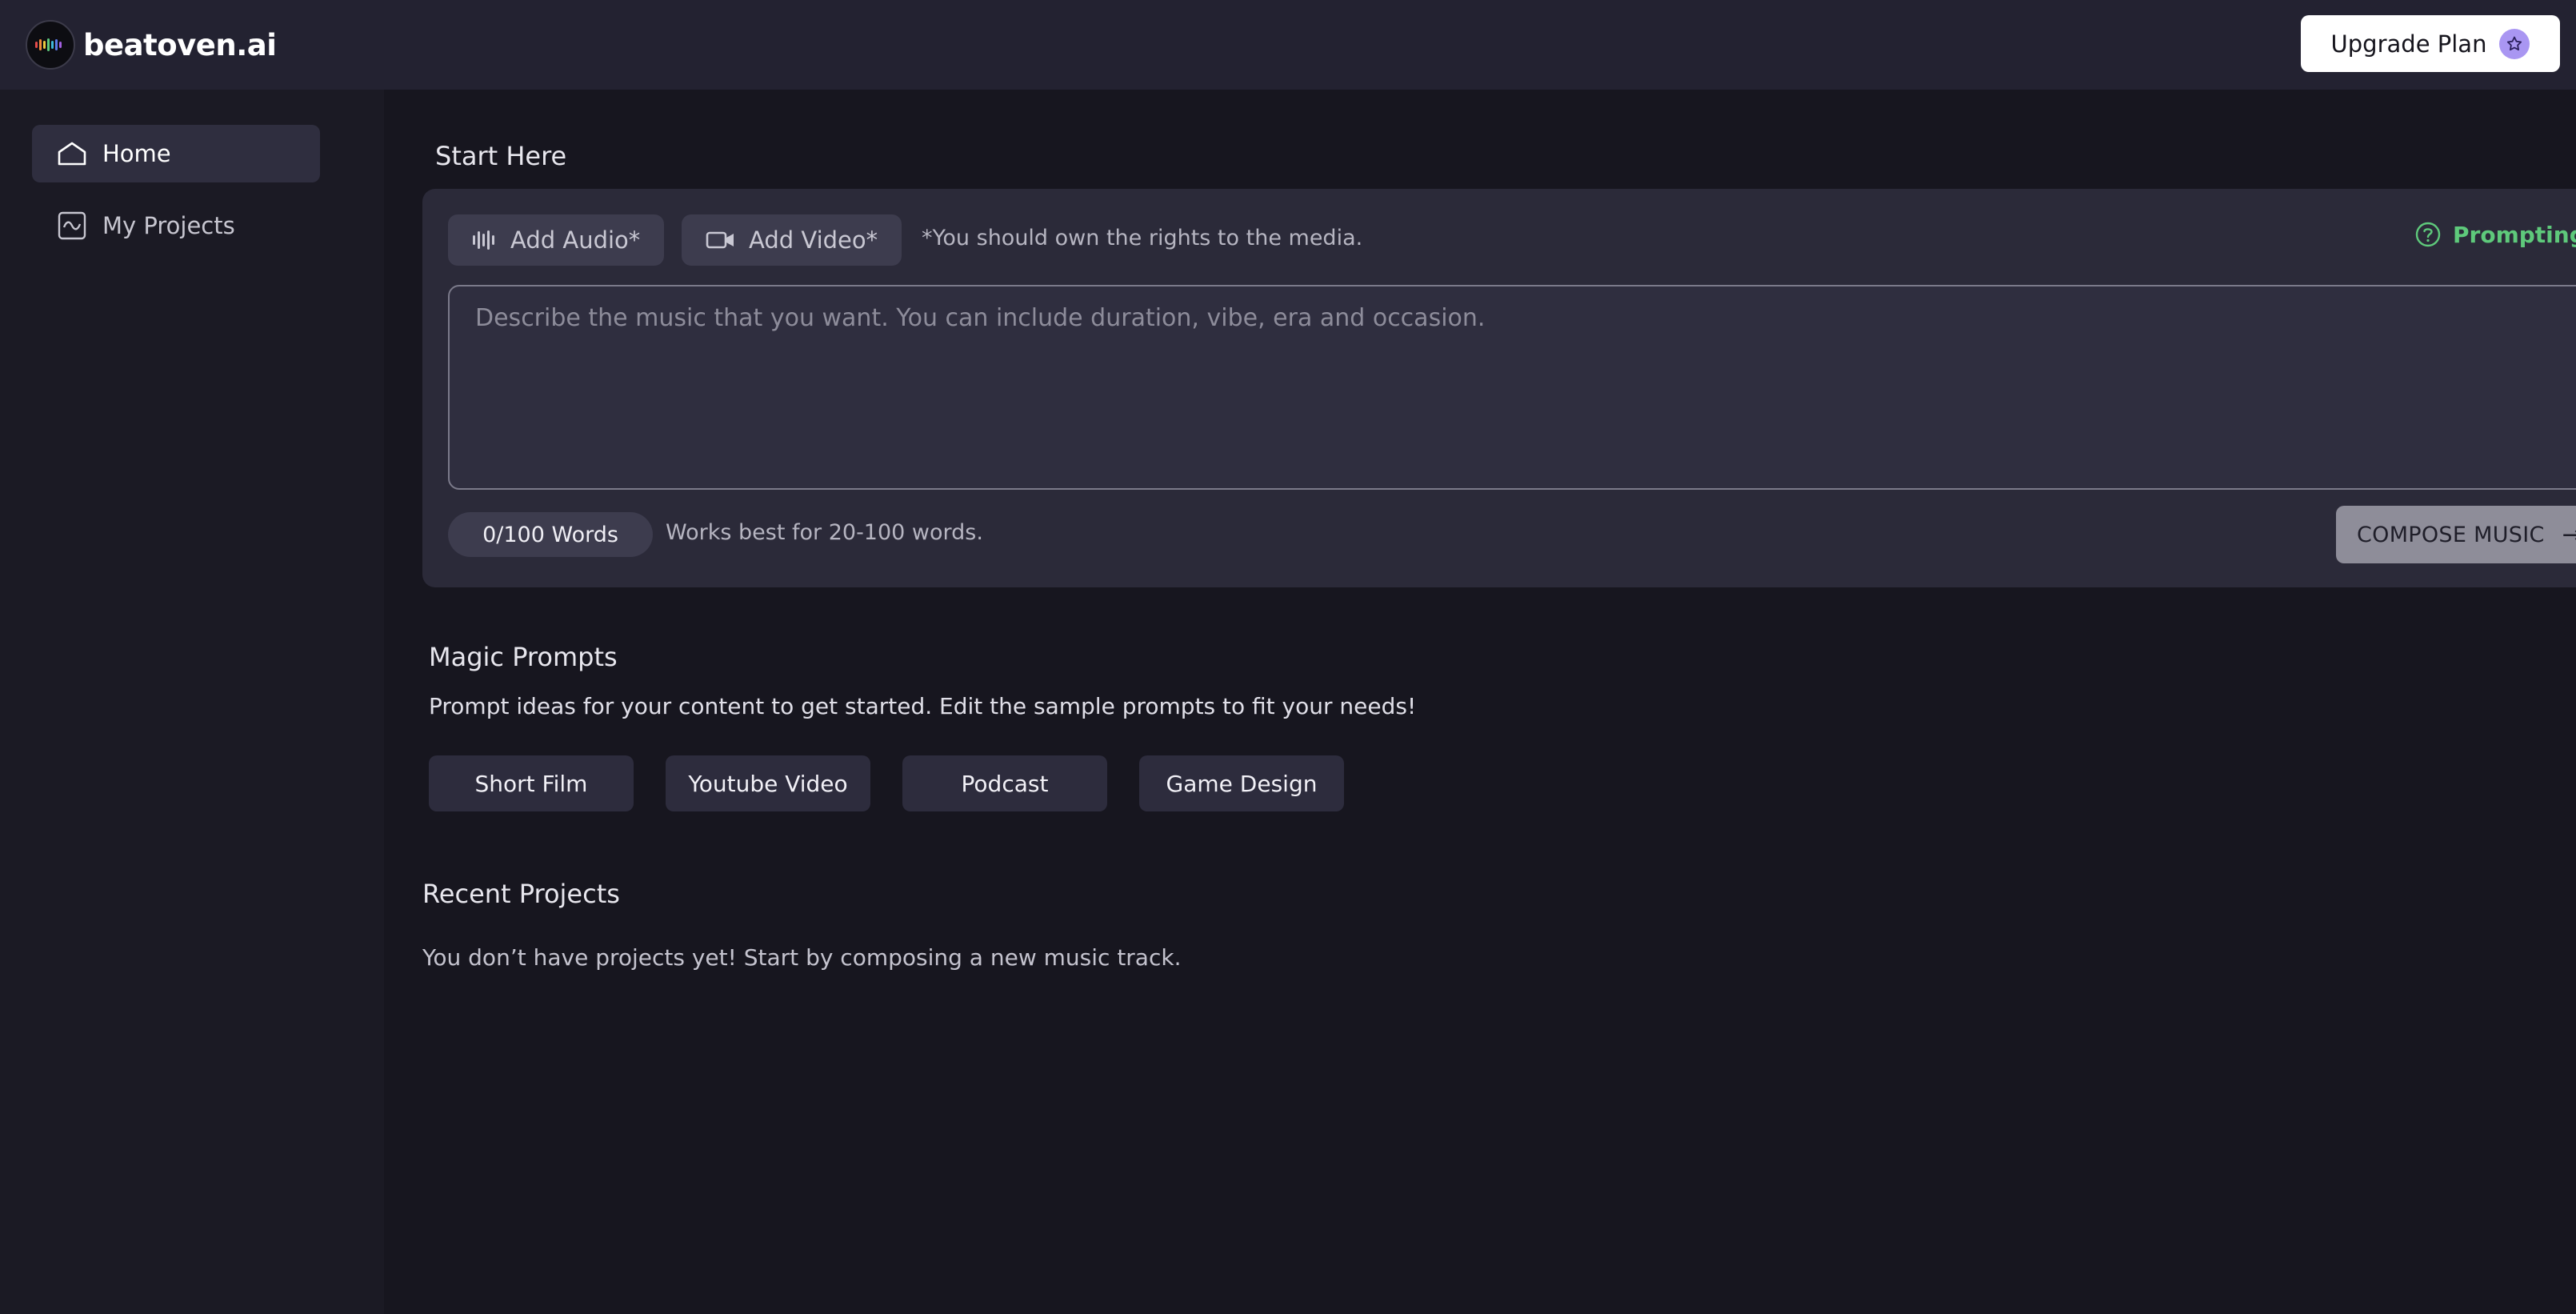 The image size is (2576, 1314). Describe the element at coordinates (2514, 43) in the screenshot. I see `premium-star-icon` at that location.